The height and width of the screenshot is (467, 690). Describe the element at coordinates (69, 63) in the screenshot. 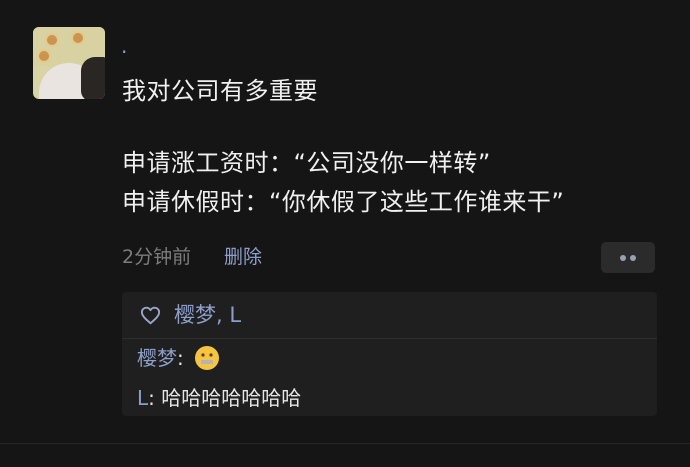

I see `avatar` at that location.